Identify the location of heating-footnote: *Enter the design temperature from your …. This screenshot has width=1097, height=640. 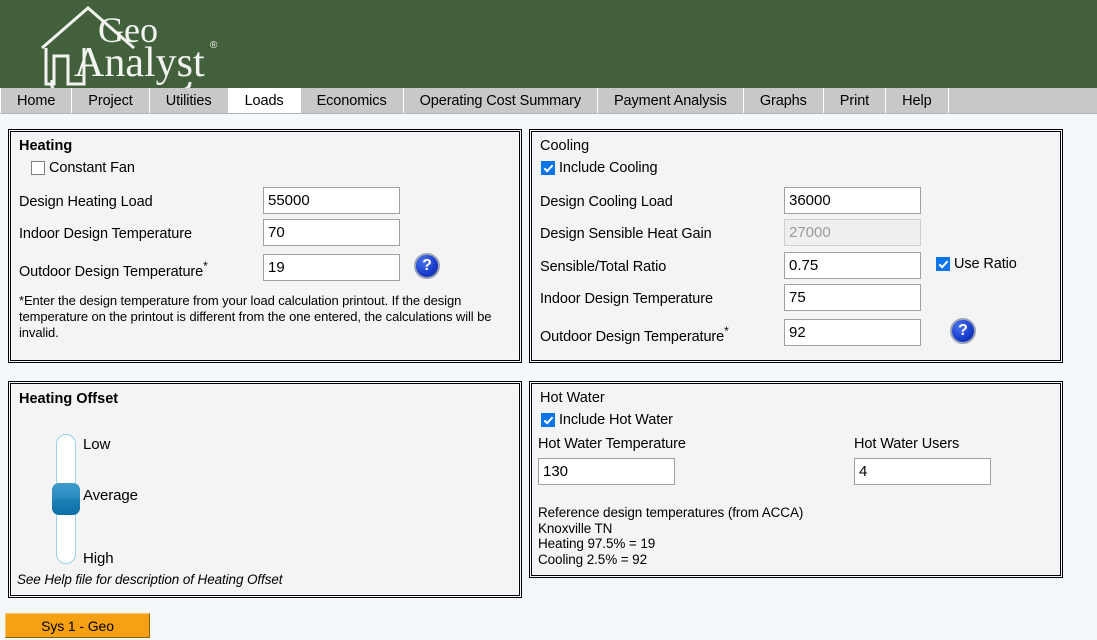
(255, 316).